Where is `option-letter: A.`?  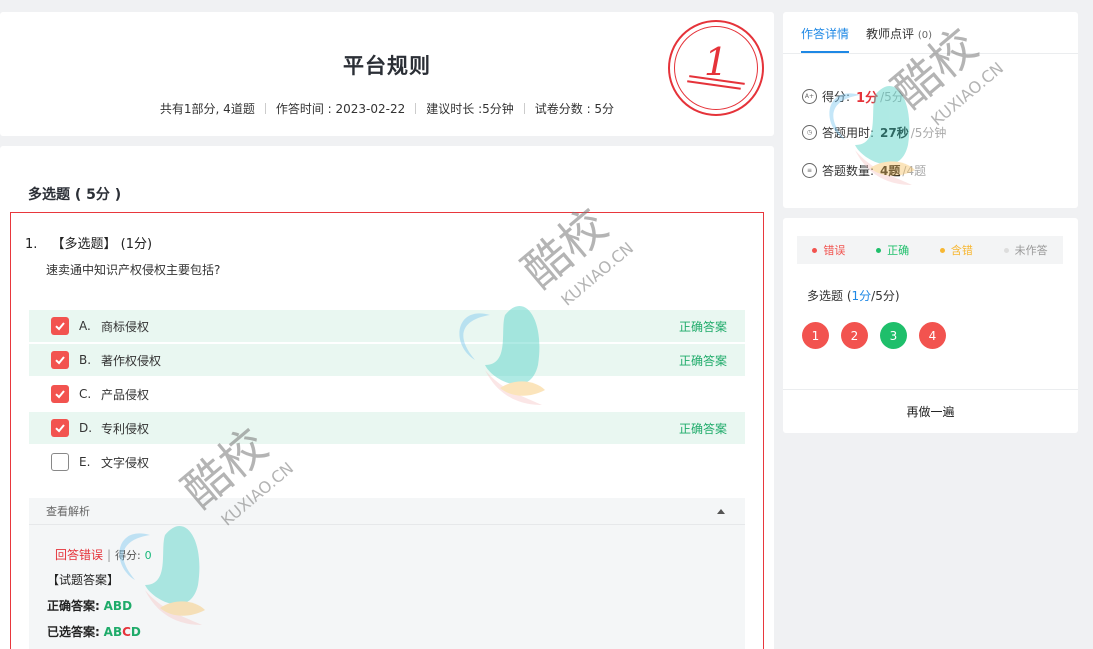
option-letter: A. is located at coordinates (85, 326).